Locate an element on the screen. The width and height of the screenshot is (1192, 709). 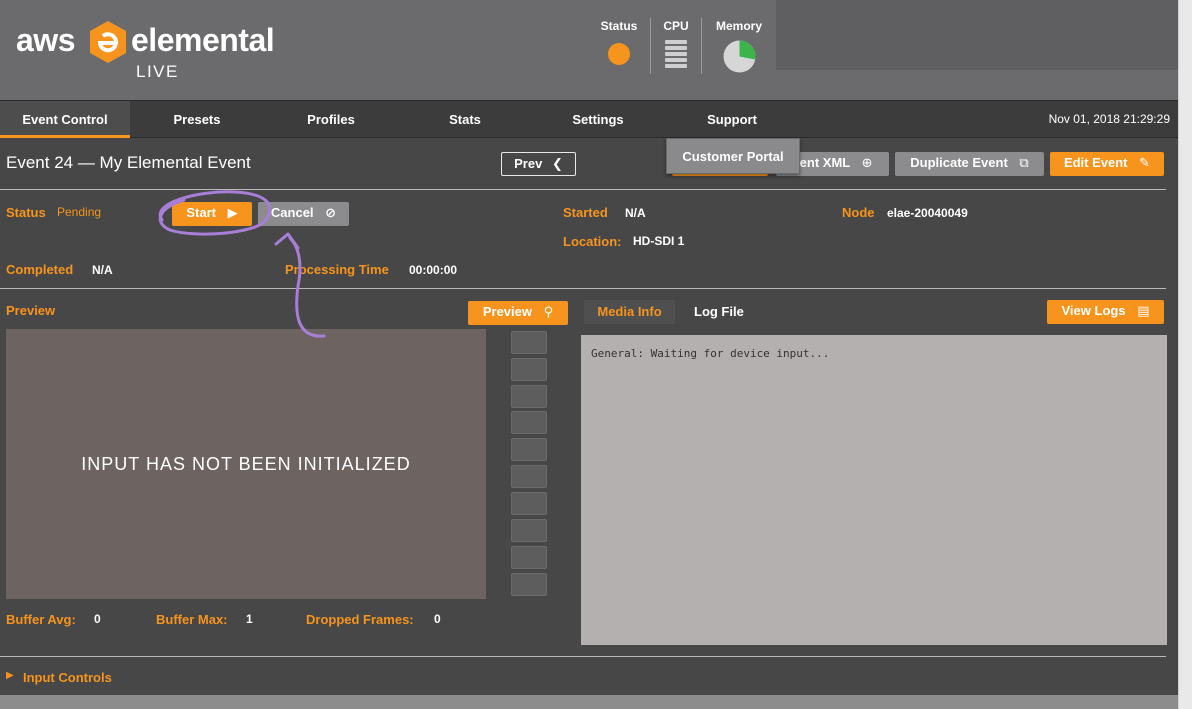
cpu-bars-icon is located at coordinates (676, 55).